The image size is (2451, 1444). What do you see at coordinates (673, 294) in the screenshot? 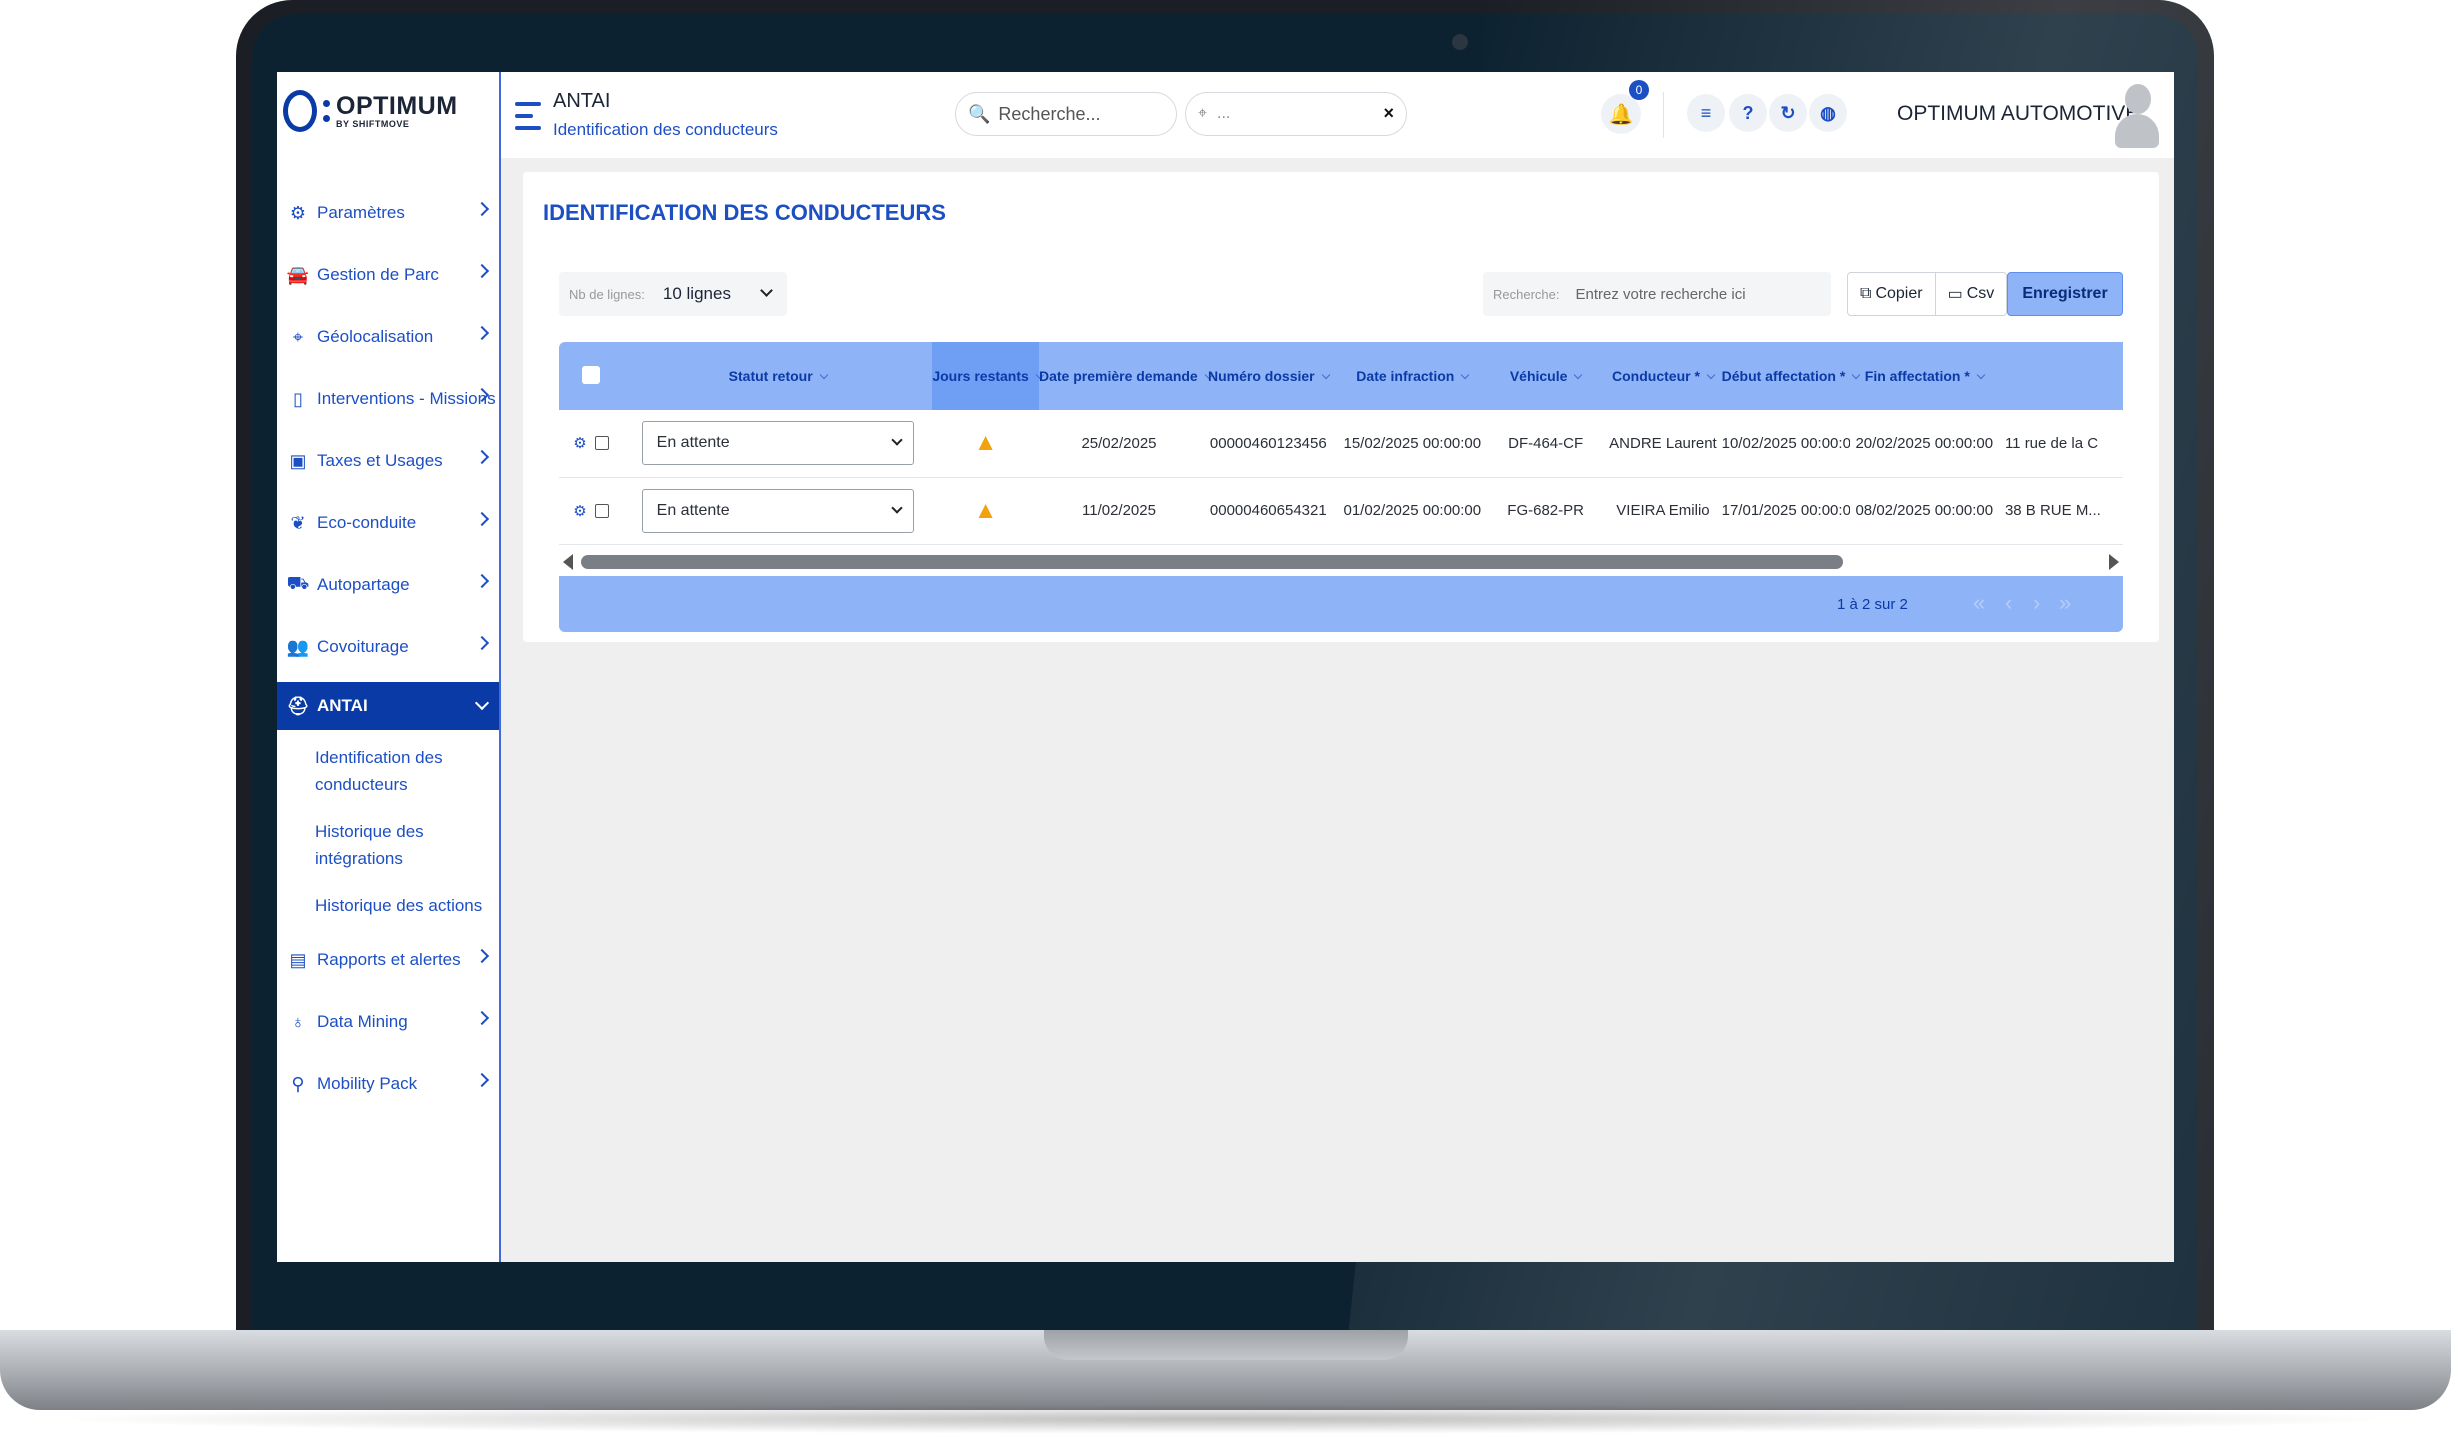
I see `rows-per-page-select: Nb de lignes: 10 lignes` at bounding box center [673, 294].